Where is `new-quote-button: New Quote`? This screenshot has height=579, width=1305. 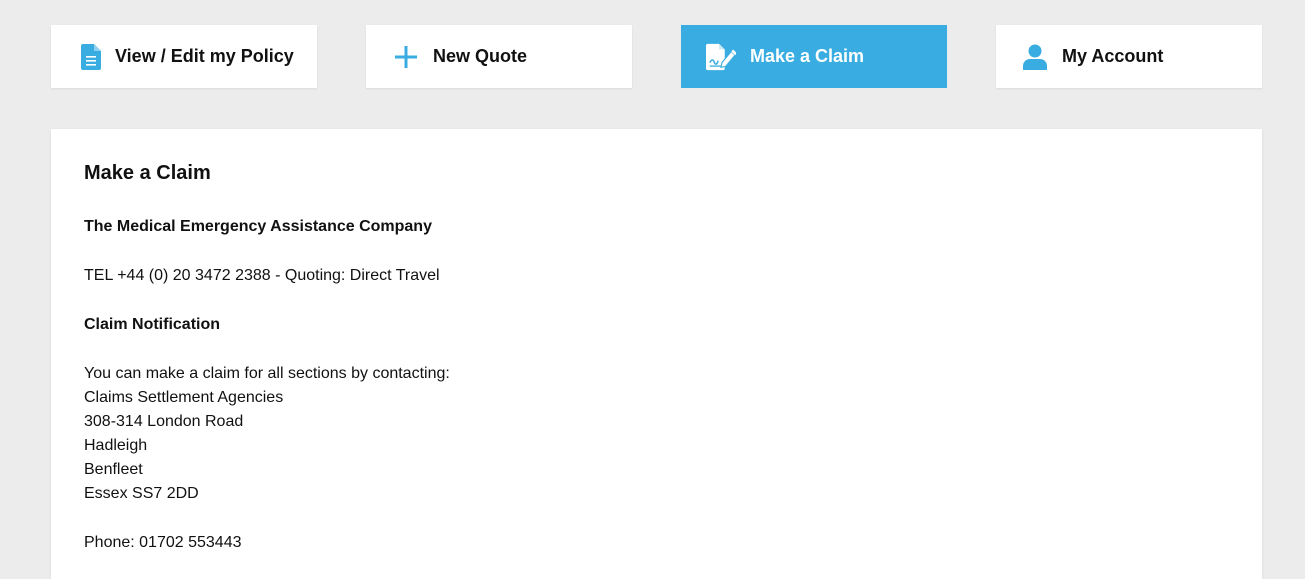 new-quote-button: New Quote is located at coordinates (499, 56).